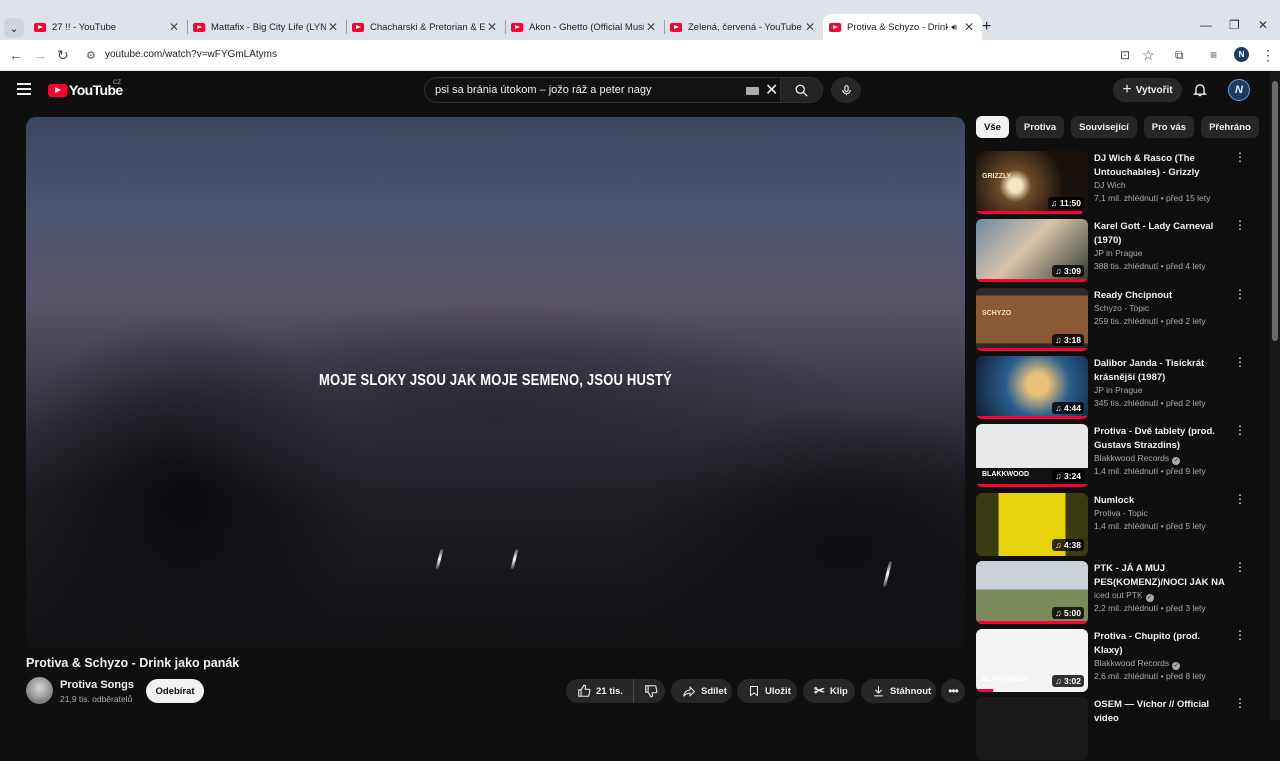 This screenshot has width=1280, height=761. Describe the element at coordinates (266, 27) in the screenshot. I see `browser-tab: Mattafix - Big City Life (LYNE Dr✕` at that location.